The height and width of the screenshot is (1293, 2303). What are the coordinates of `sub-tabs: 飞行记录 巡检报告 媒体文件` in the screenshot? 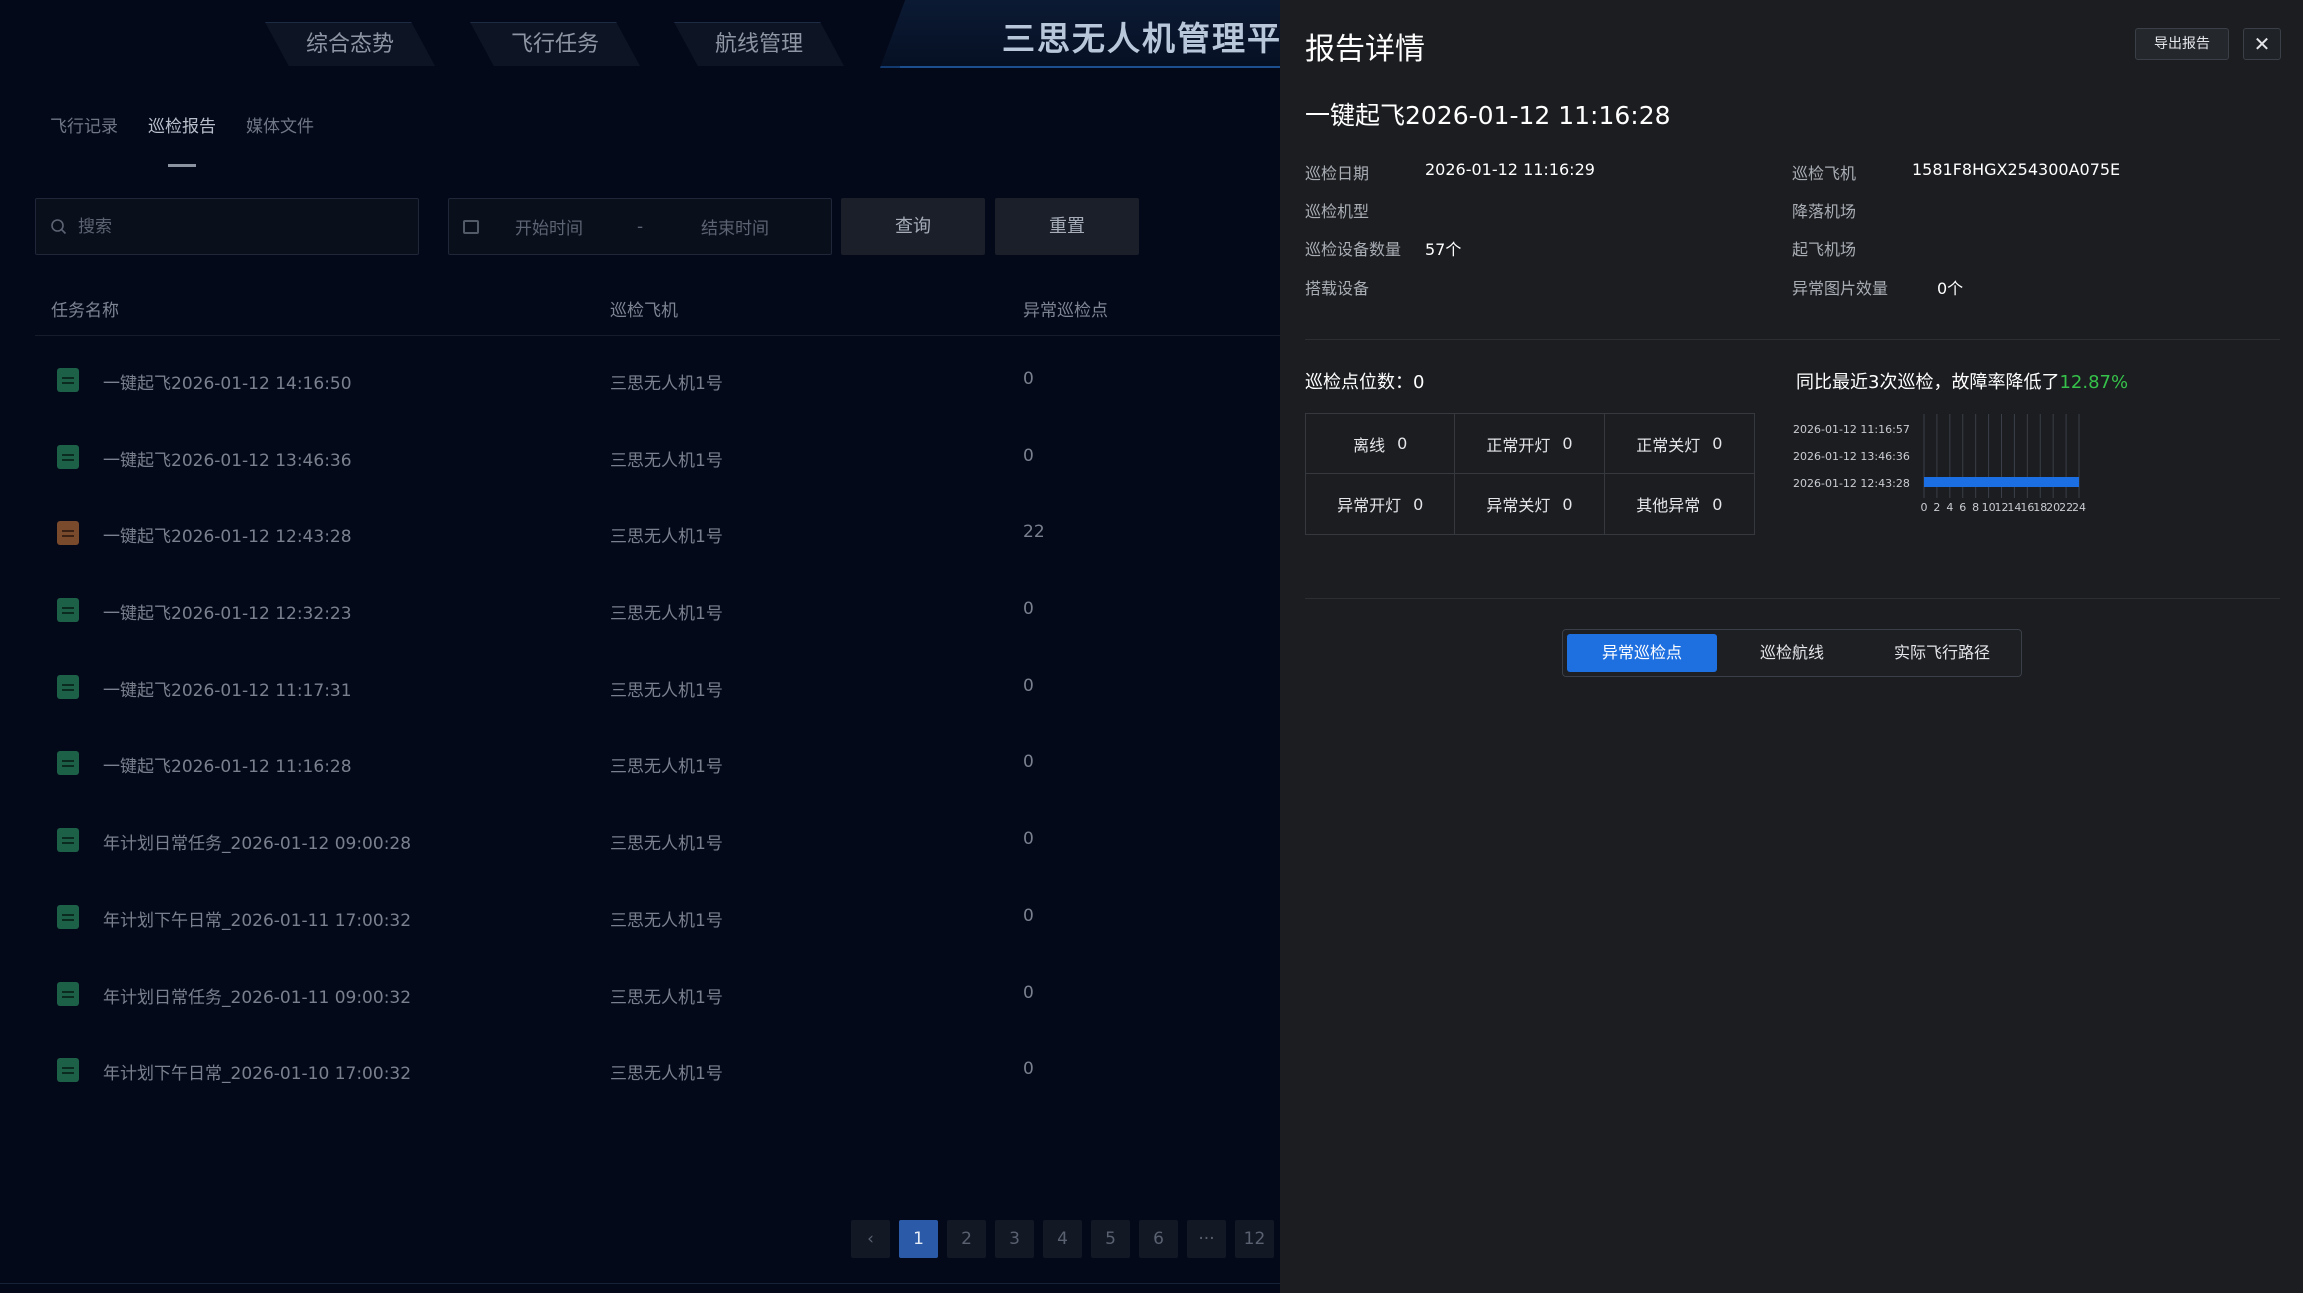 It's located at (182, 139).